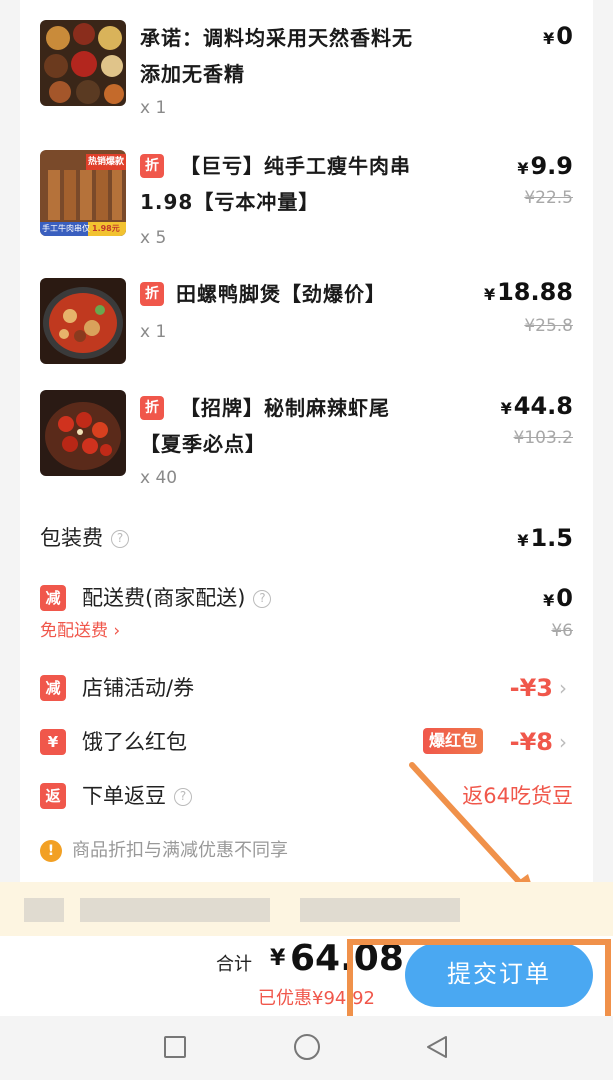 The image size is (613, 1080). What do you see at coordinates (53, 742) in the screenshot?
I see `hongbao-badge: ¥` at bounding box center [53, 742].